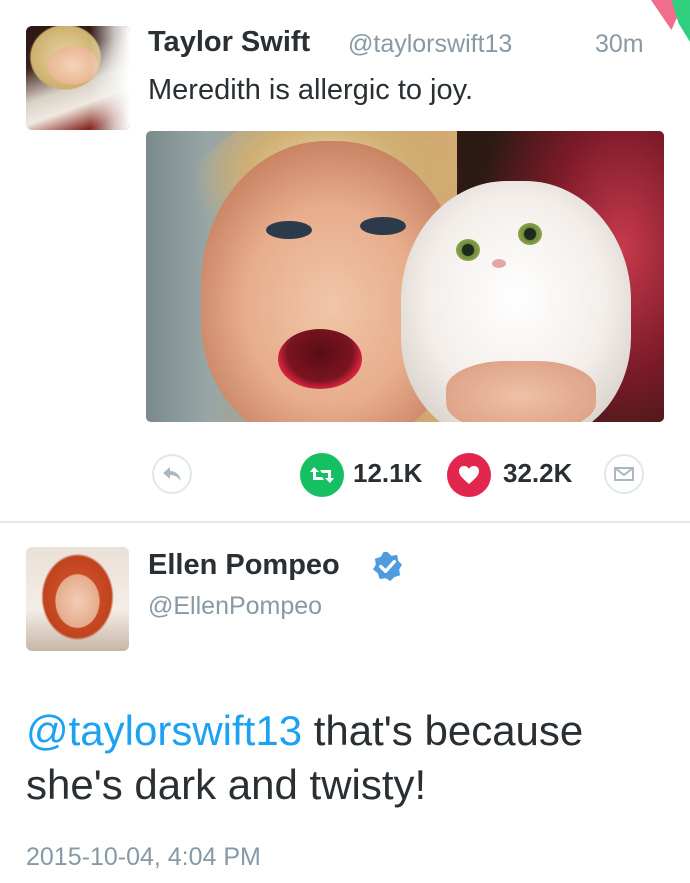 This screenshot has width=690, height=883. What do you see at coordinates (143, 857) in the screenshot?
I see `timestamp: 2015-10-04, 4:04 PM` at bounding box center [143, 857].